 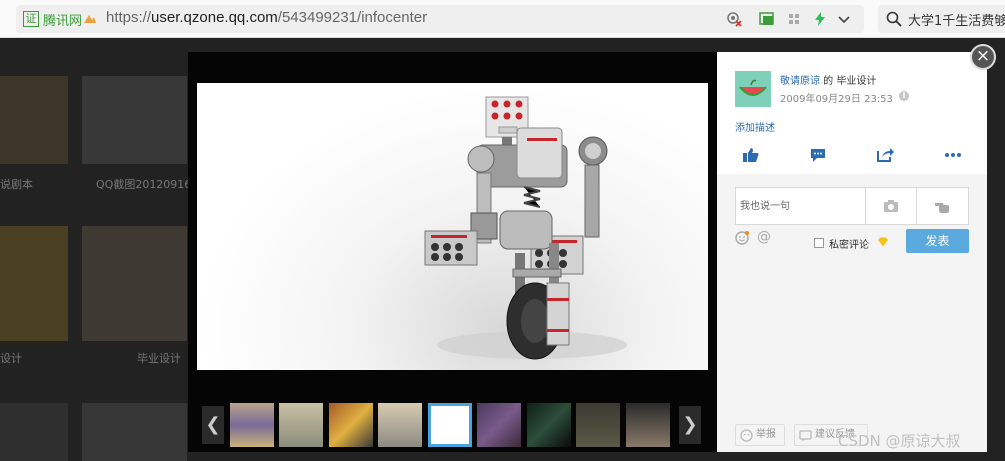 I want to click on private-comment-checkbox, so click(x=819, y=243).